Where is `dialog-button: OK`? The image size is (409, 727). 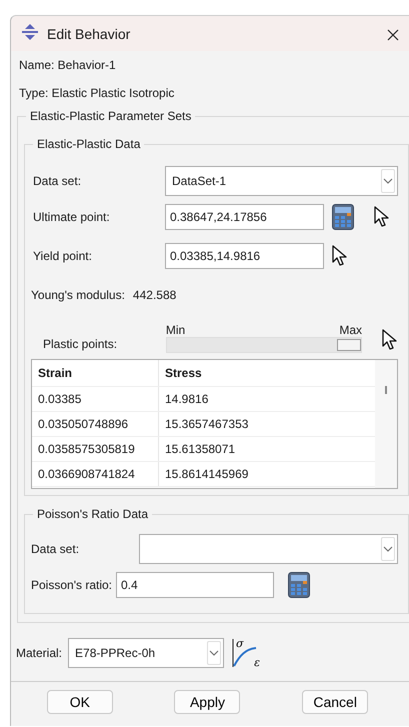 dialog-button: OK is located at coordinates (79, 702).